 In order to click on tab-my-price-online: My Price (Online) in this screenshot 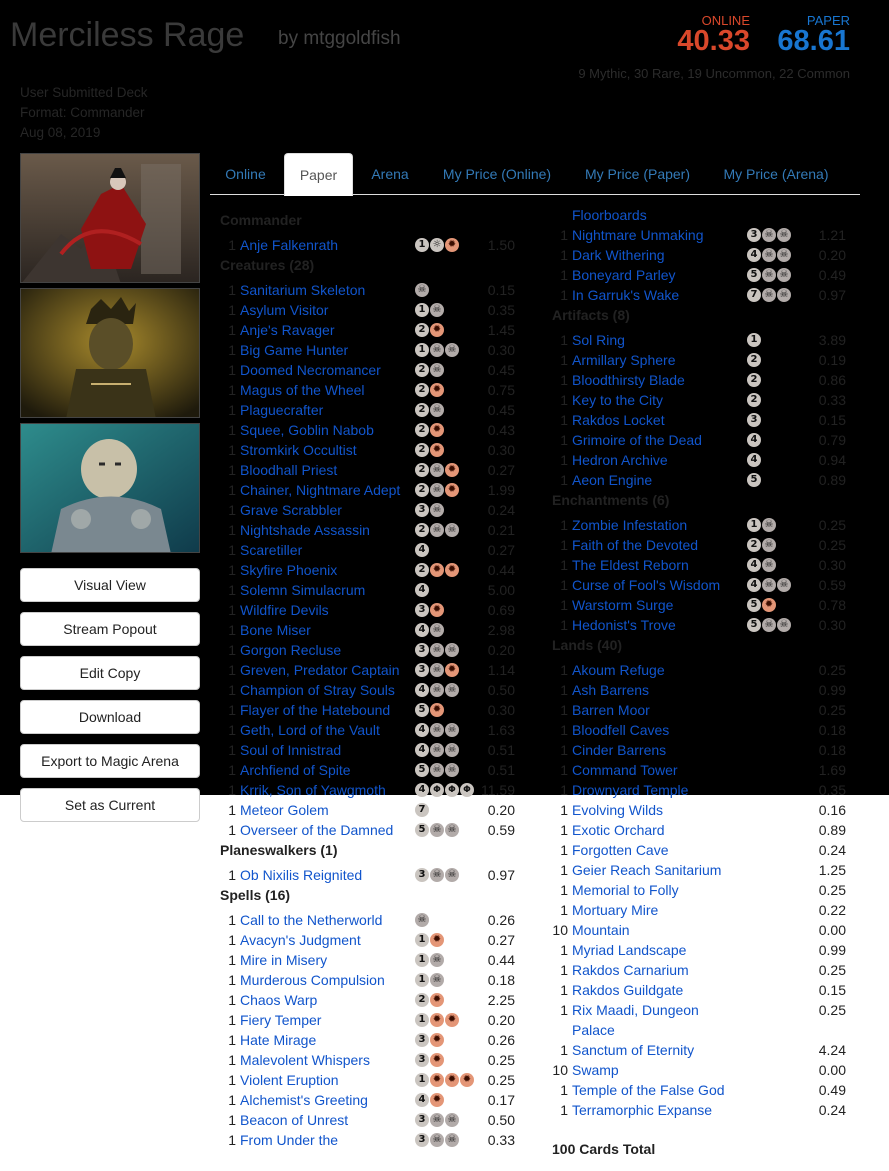, I will do `click(497, 173)`.